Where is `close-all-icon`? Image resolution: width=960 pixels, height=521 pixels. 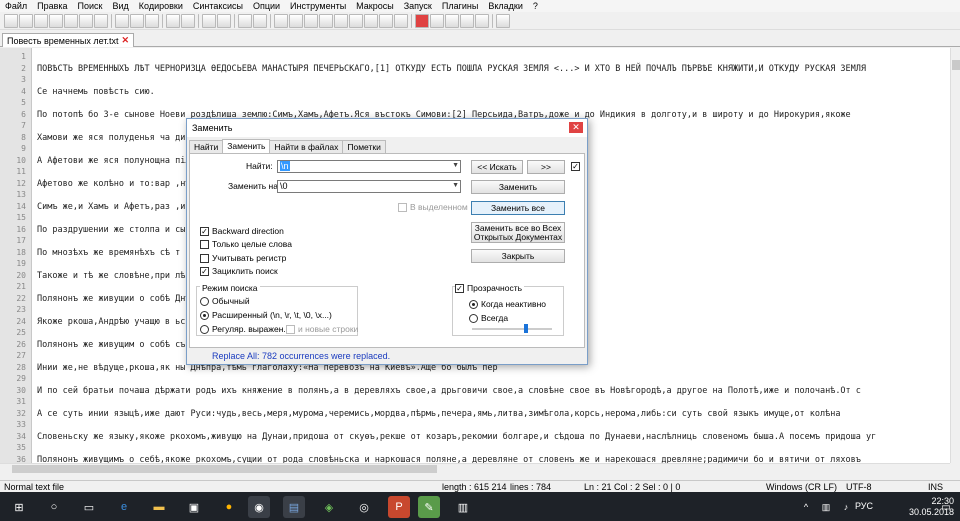
close-all-icon is located at coordinates (86, 20).